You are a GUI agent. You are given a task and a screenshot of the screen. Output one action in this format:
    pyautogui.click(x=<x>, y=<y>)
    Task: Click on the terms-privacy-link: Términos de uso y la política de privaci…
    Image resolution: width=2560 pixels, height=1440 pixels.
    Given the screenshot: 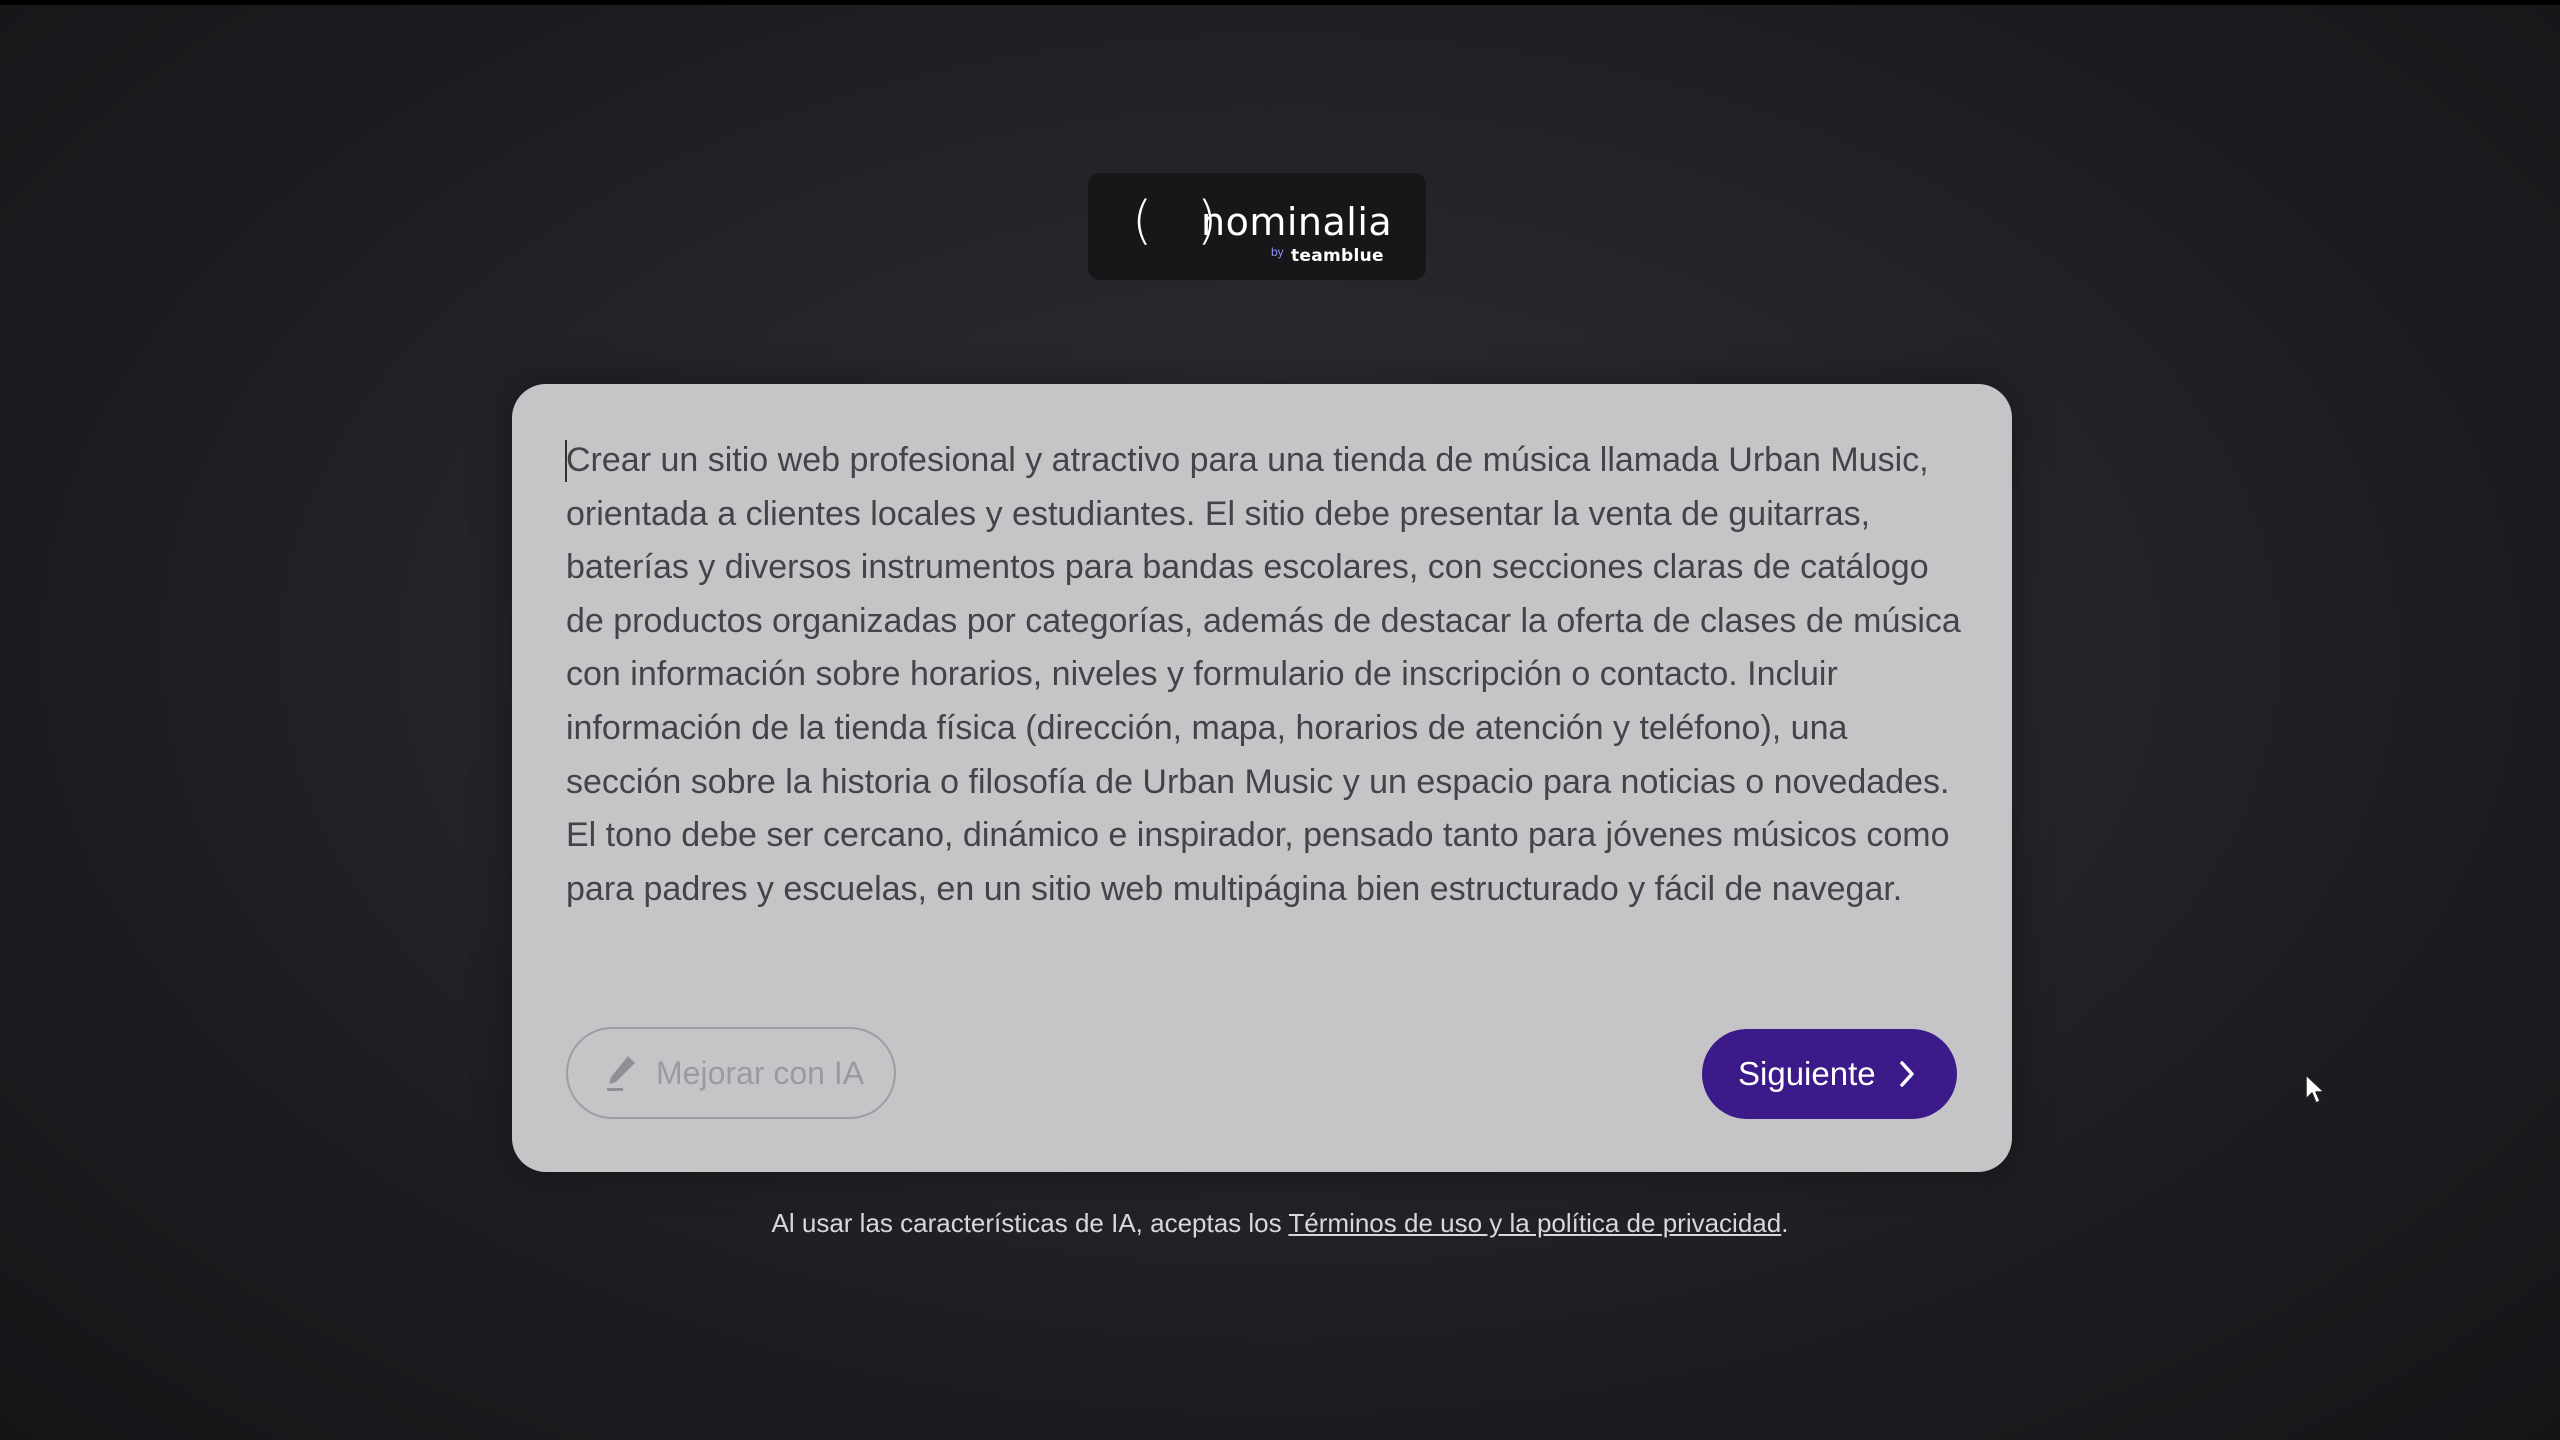 What is the action you would take?
    pyautogui.click(x=1534, y=1223)
    